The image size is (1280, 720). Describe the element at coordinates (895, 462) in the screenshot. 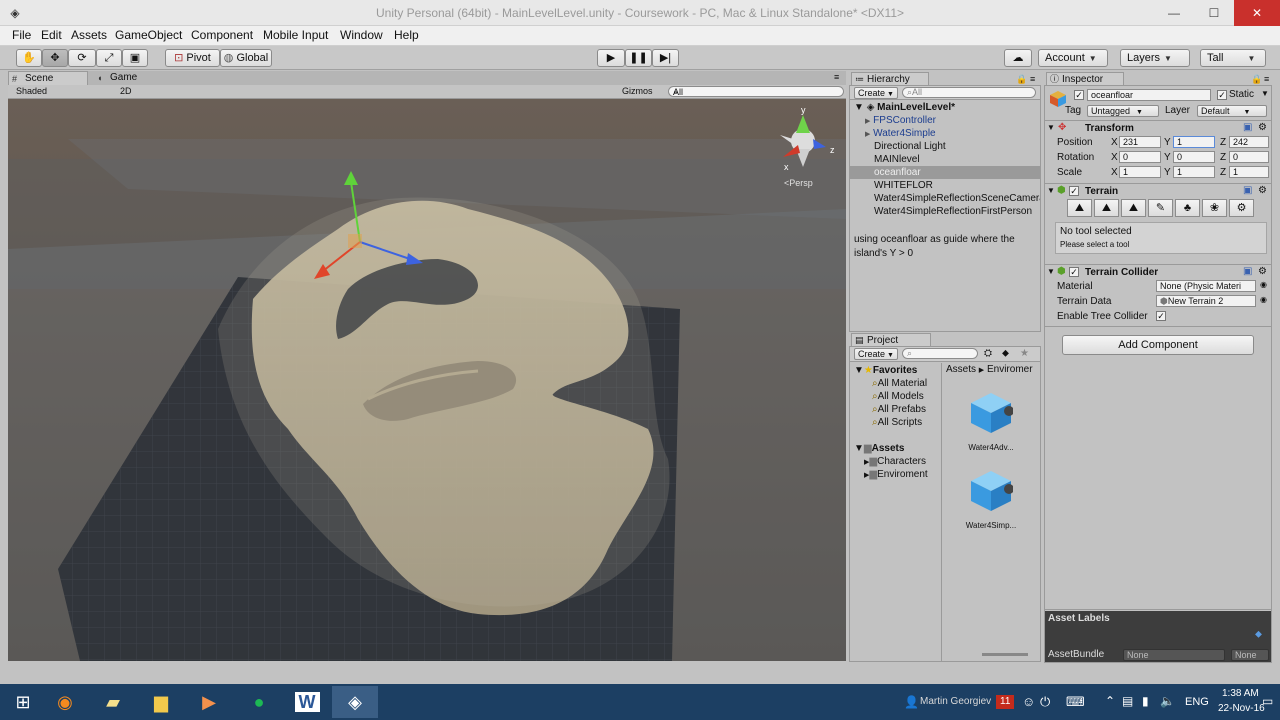

I see `folder-characters: ▶▆Characters` at that location.